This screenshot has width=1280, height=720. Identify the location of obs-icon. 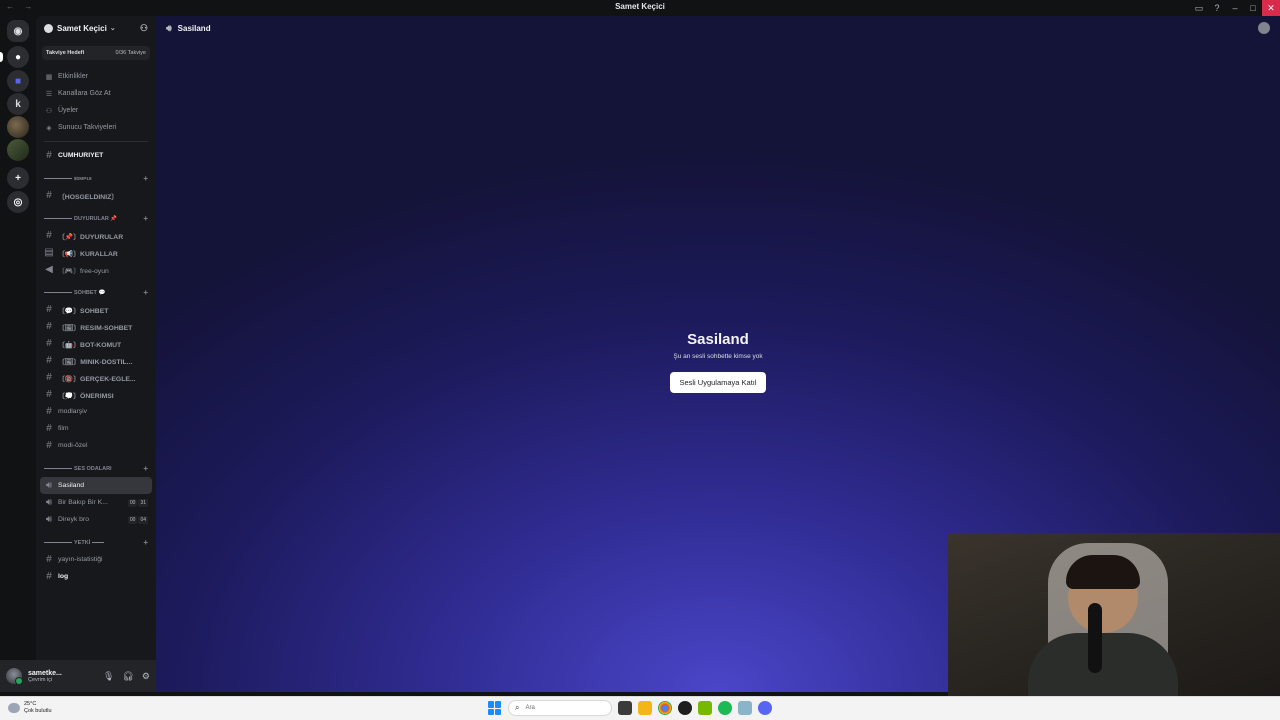
(685, 708).